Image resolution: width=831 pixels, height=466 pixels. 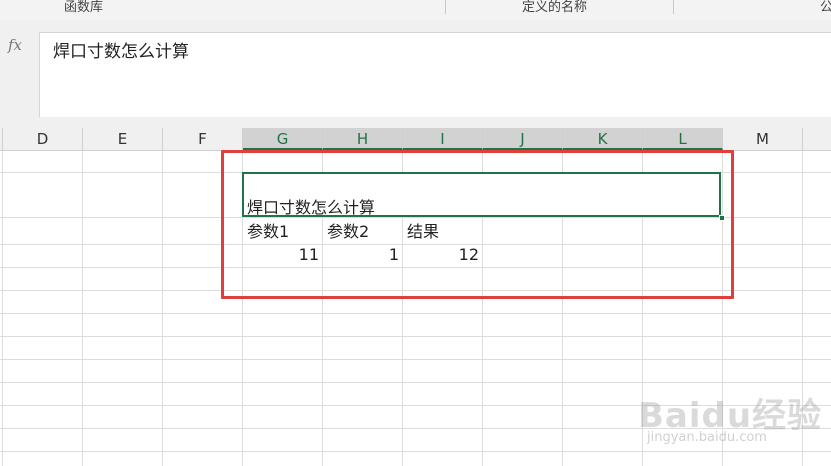 I want to click on ribbon-group-bar: 函数库 定义的名称 公, so click(x=415, y=10).